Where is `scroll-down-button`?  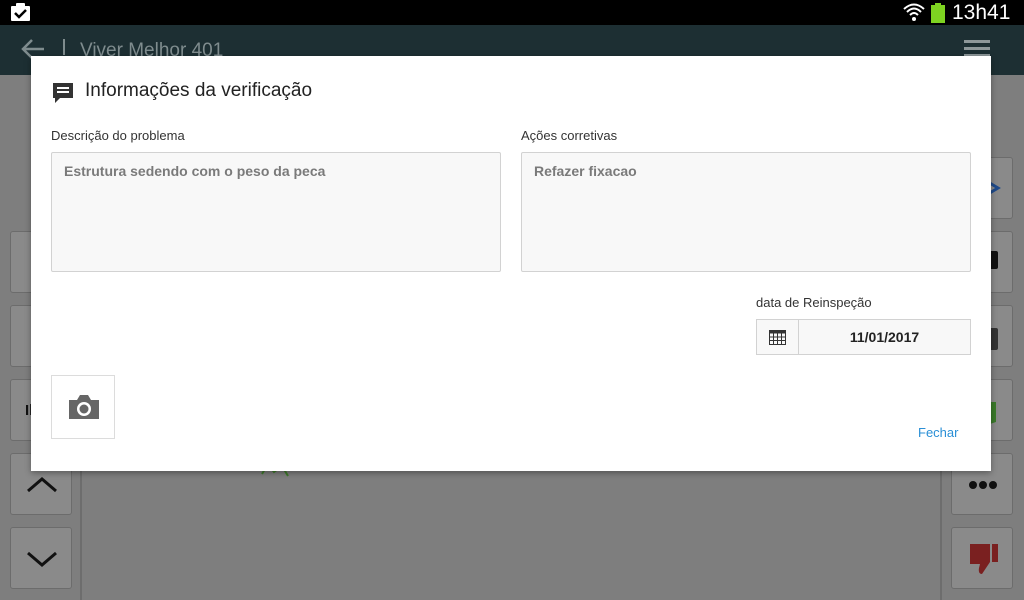 scroll-down-button is located at coordinates (41, 558).